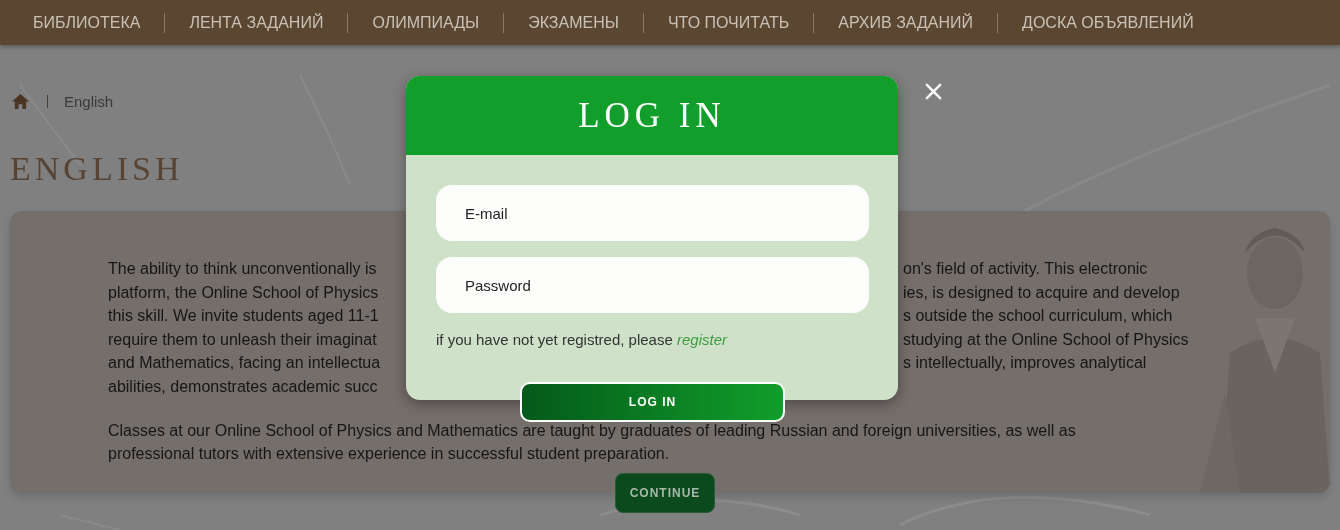 This screenshot has height=530, width=1340. I want to click on nav-link: ОЛИМПИАДЫ, so click(425, 22).